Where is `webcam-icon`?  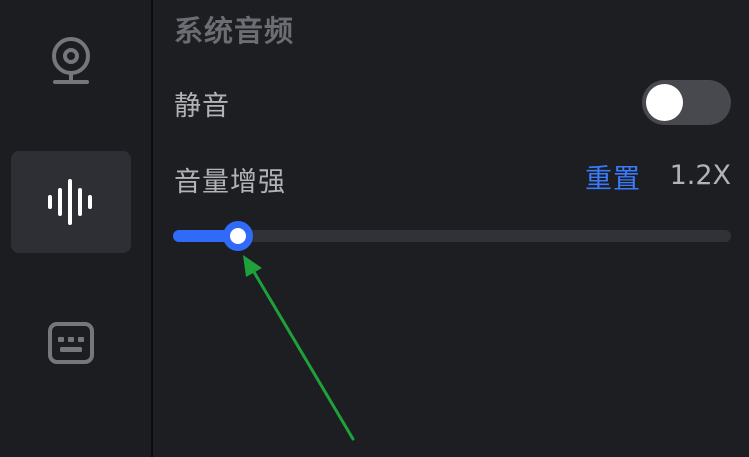 webcam-icon is located at coordinates (71, 60).